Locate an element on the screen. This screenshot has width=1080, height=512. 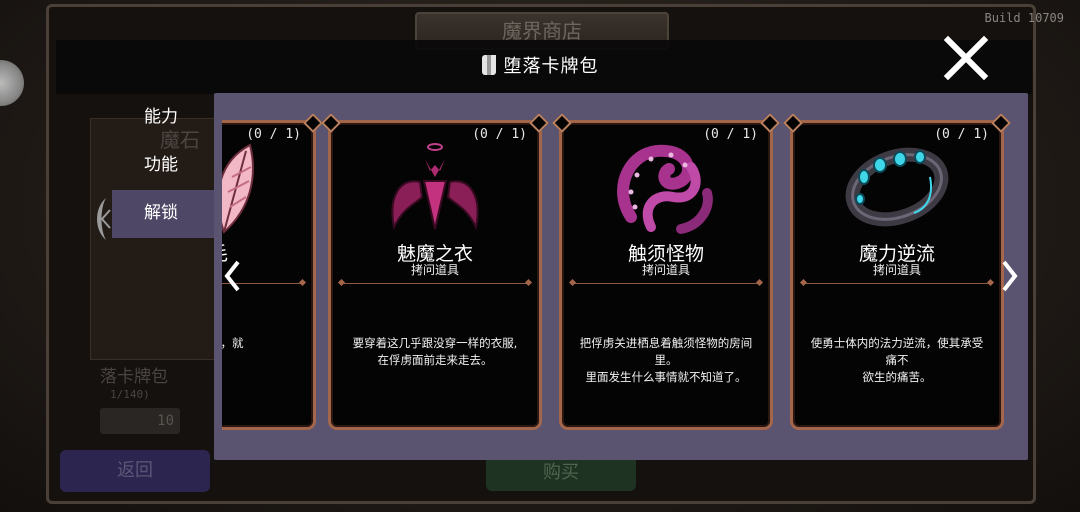
desc-line: 在俘虏面前走来走去。 is located at coordinates (435, 360).